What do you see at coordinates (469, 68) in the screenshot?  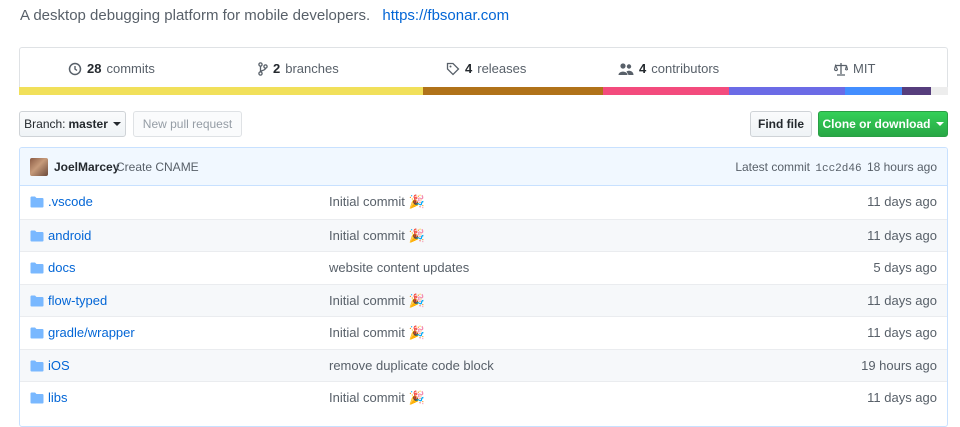 I see `releases-count: 4` at bounding box center [469, 68].